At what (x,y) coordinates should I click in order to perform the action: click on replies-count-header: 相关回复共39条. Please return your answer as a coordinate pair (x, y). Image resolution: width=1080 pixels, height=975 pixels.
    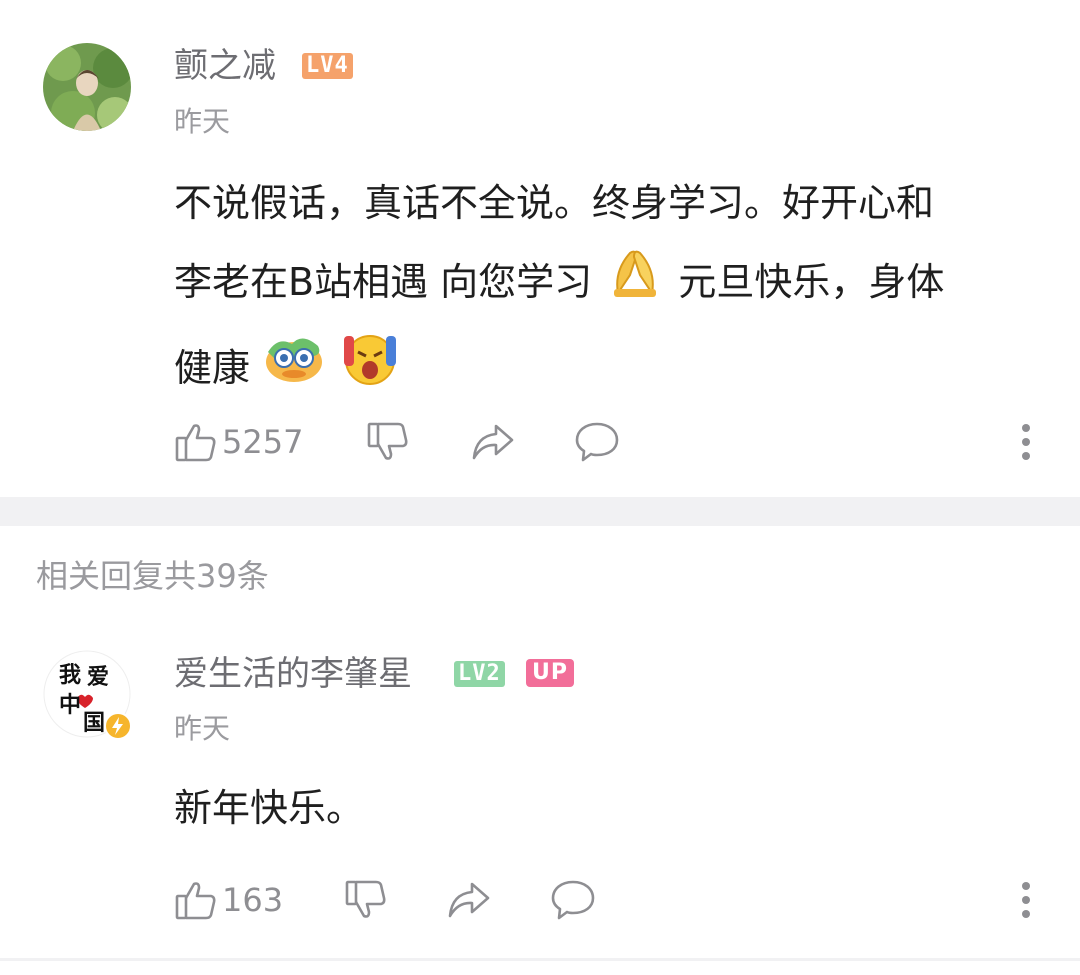
    Looking at the image, I should click on (152, 576).